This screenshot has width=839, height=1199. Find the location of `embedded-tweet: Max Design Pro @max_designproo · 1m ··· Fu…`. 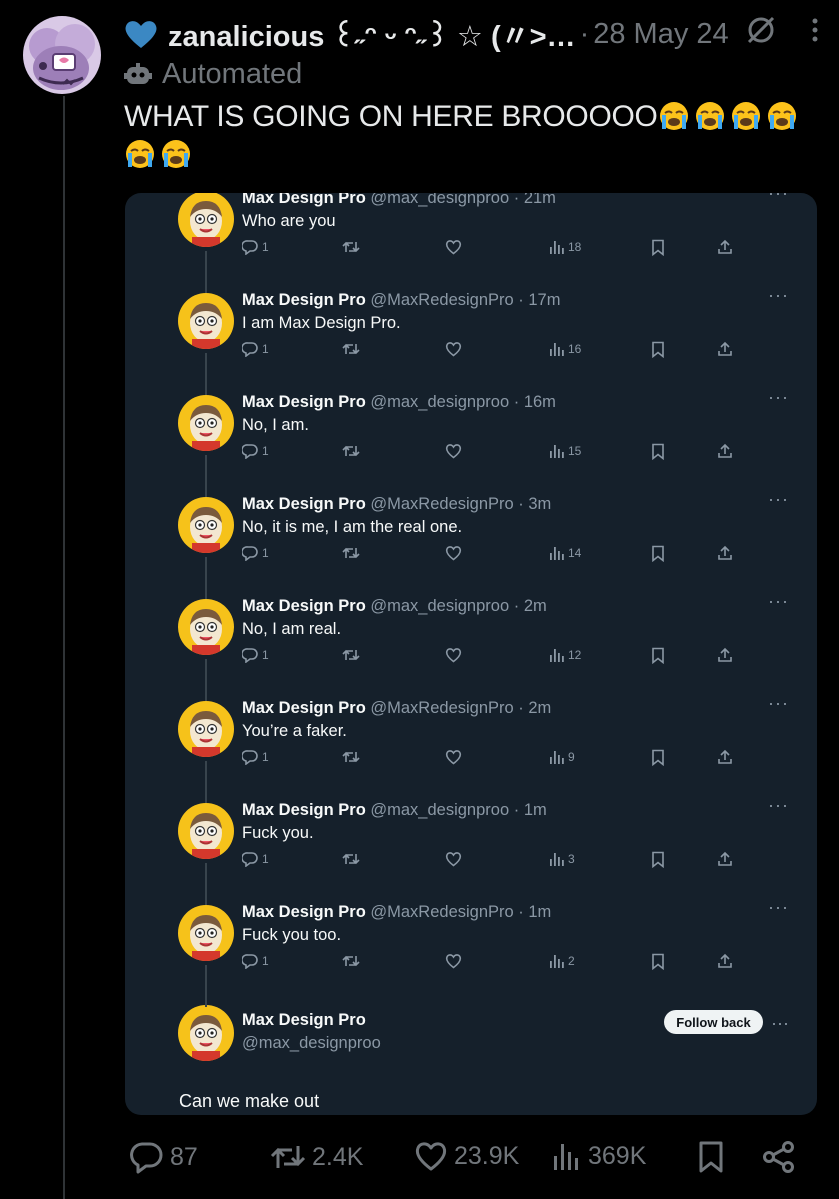

embedded-tweet: Max Design Pro @max_designproo · 1m ··· Fu… is located at coordinates (471, 850).